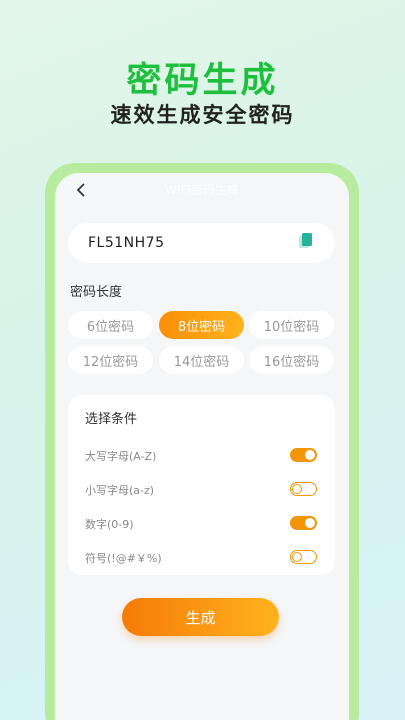 The image size is (405, 720). What do you see at coordinates (303, 557) in the screenshot?
I see `option-symbols-toggle` at bounding box center [303, 557].